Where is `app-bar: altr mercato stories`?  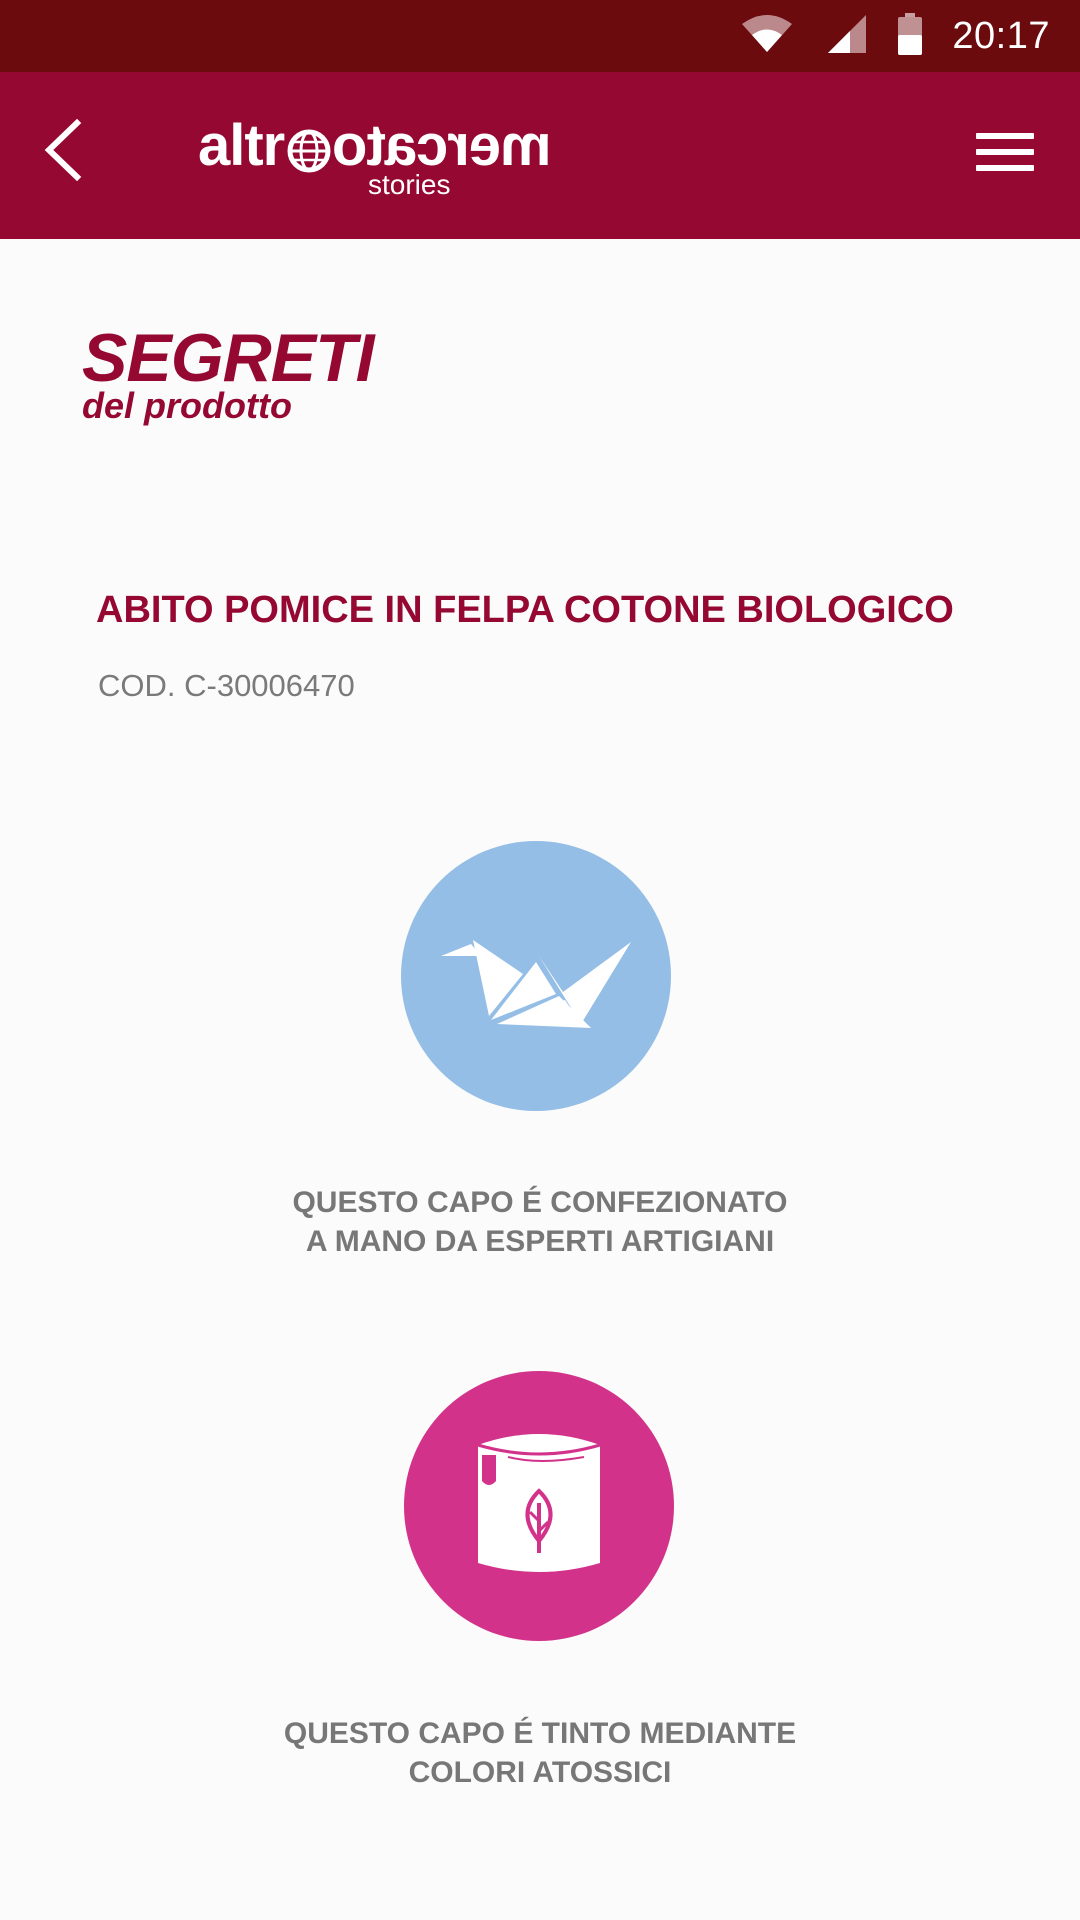 app-bar: altr mercato stories is located at coordinates (540, 155).